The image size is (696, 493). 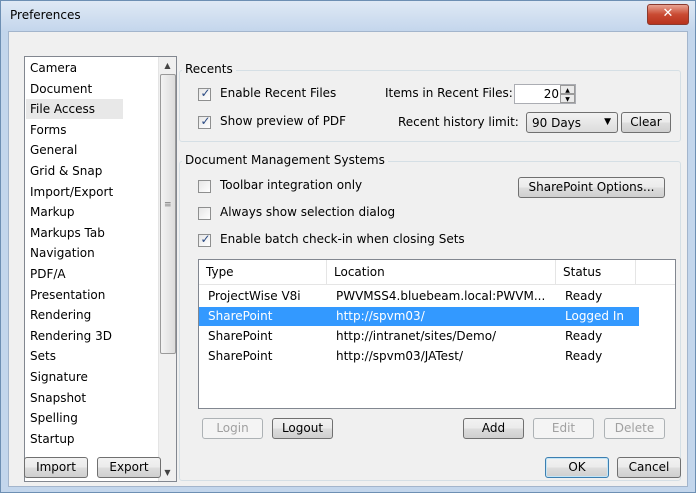 What do you see at coordinates (71, 192) in the screenshot?
I see `category-item: Import/Export` at bounding box center [71, 192].